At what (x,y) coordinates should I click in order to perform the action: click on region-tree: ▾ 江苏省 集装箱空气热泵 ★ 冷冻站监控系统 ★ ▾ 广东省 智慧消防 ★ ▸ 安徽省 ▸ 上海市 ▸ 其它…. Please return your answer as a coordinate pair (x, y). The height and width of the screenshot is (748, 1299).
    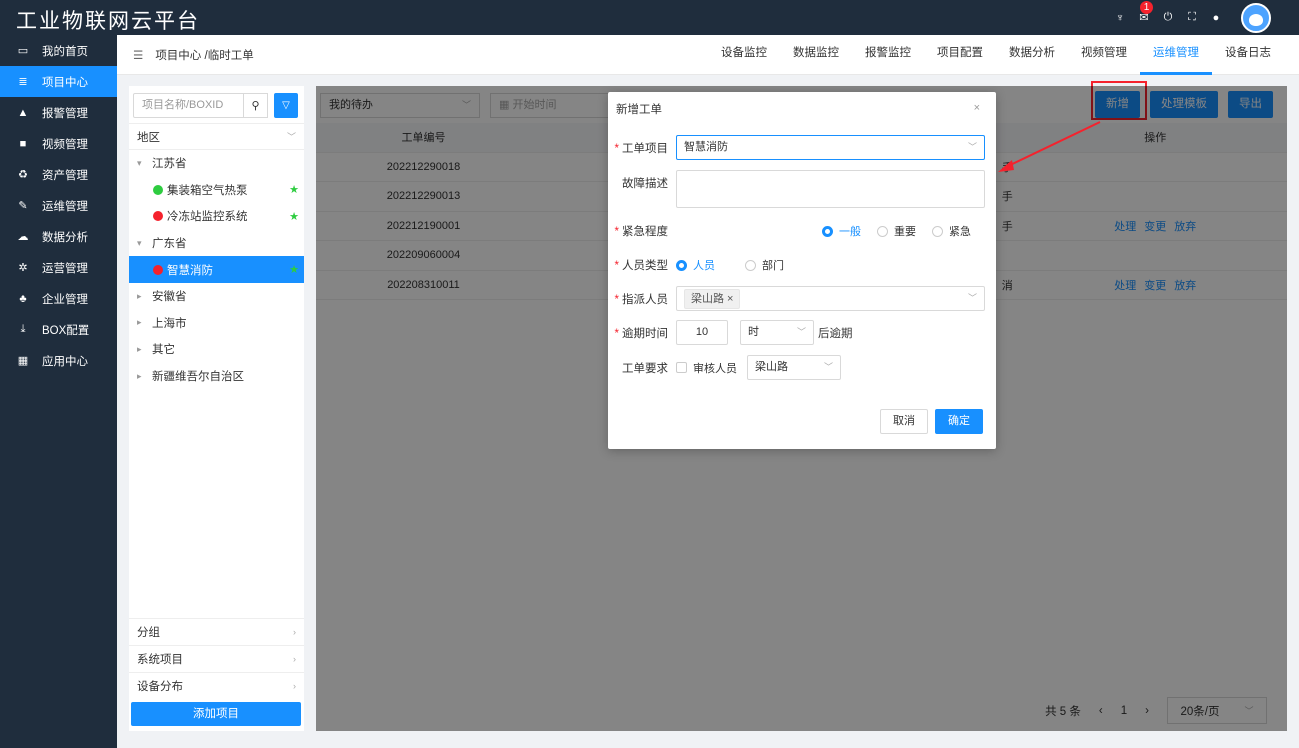
    Looking at the image, I should click on (216, 269).